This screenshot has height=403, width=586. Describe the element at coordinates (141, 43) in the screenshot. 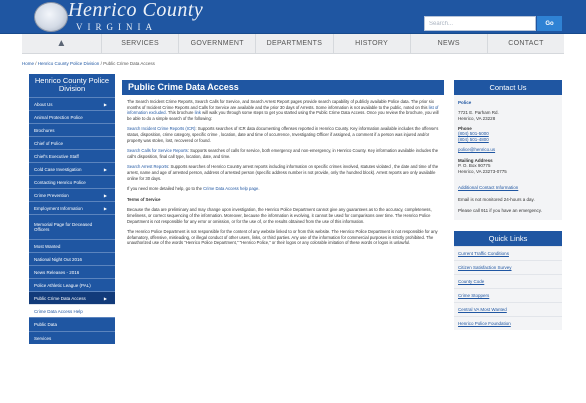

I see `nav-services: SERVICES` at that location.